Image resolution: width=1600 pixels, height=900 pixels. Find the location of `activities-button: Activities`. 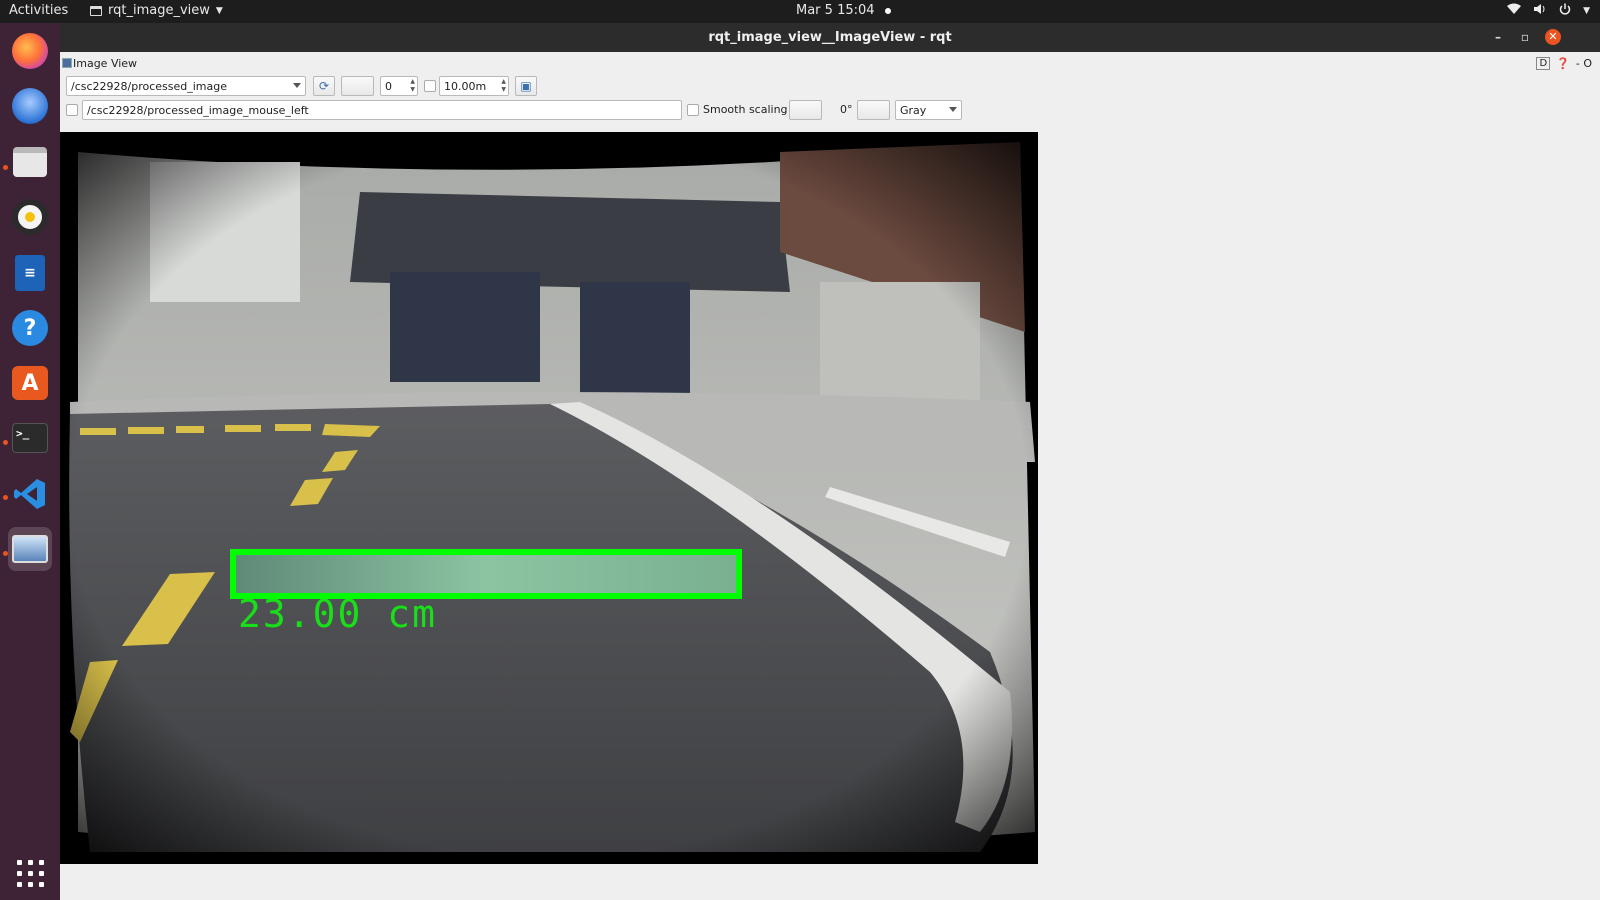

activities-button: Activities is located at coordinates (38, 10).